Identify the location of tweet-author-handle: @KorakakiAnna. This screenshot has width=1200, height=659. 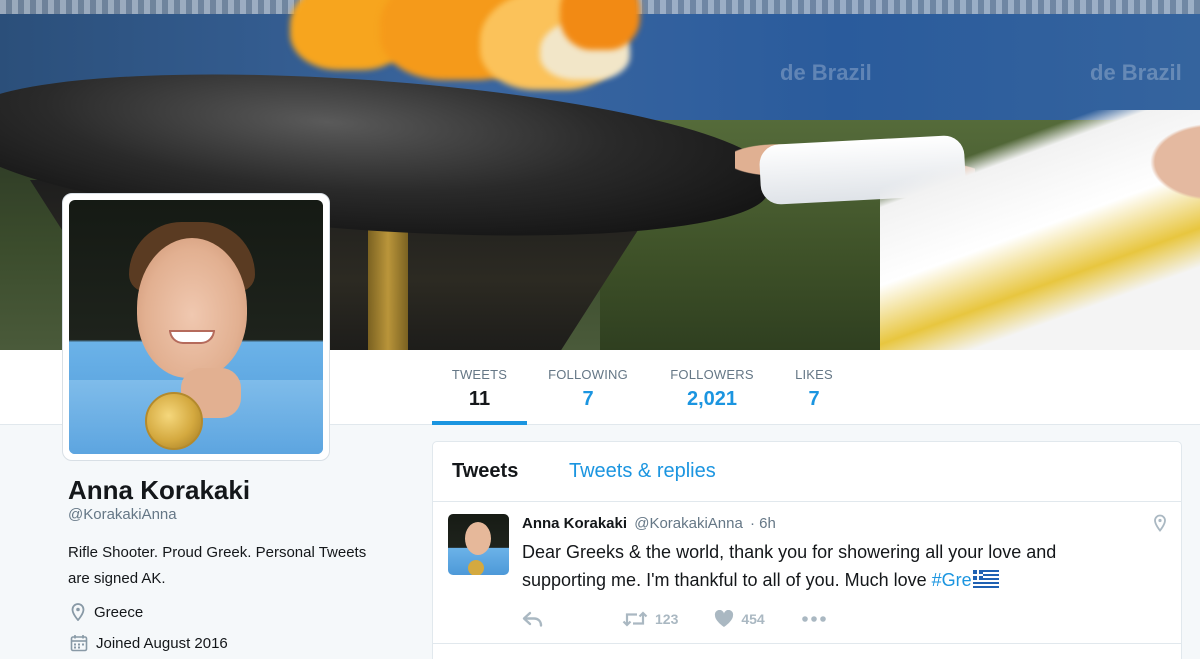
(688, 523).